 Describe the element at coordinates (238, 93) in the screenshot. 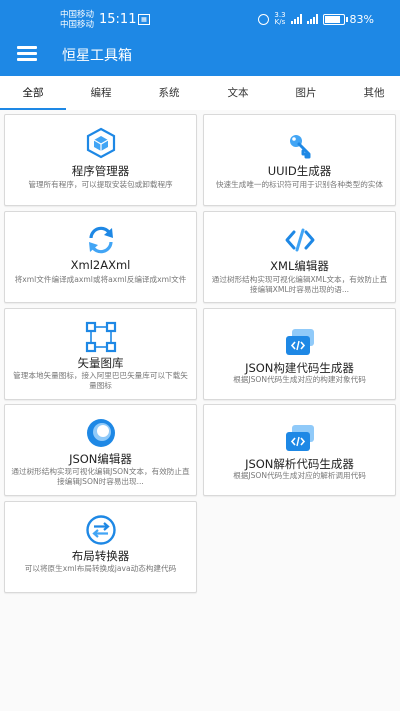

I see `tab-text: 文本` at that location.